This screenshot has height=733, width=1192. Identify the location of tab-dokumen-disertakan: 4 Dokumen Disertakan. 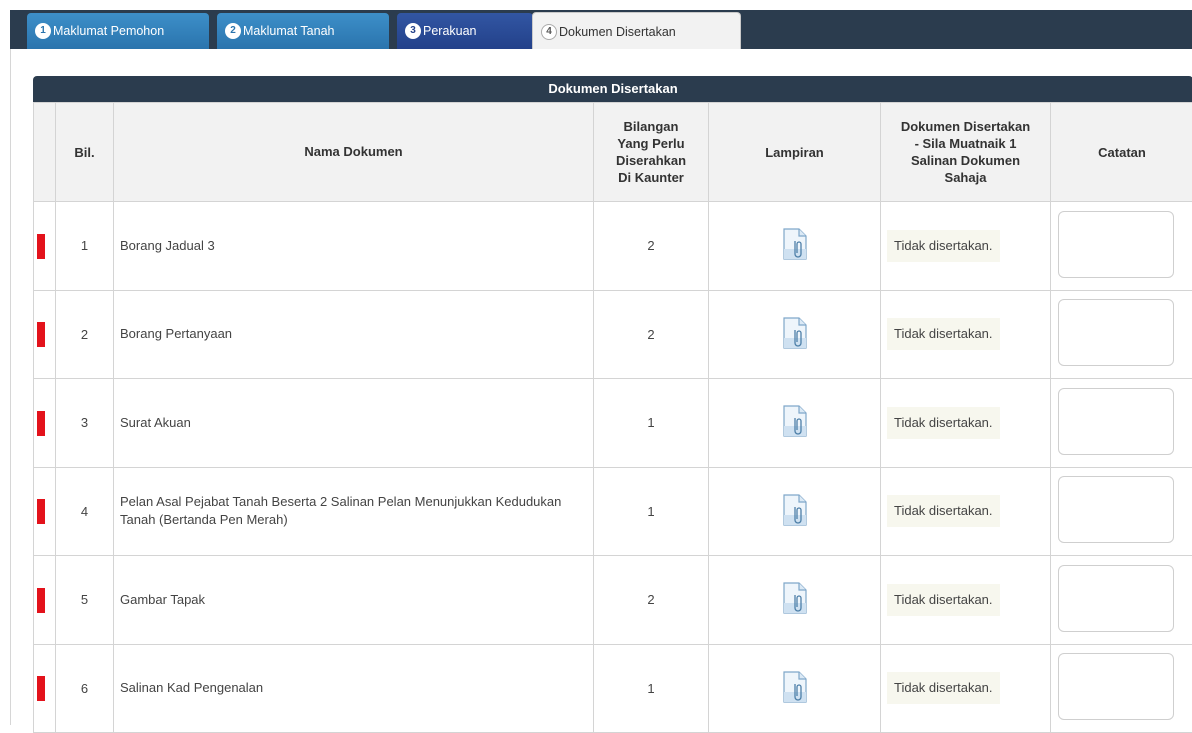
(636, 31).